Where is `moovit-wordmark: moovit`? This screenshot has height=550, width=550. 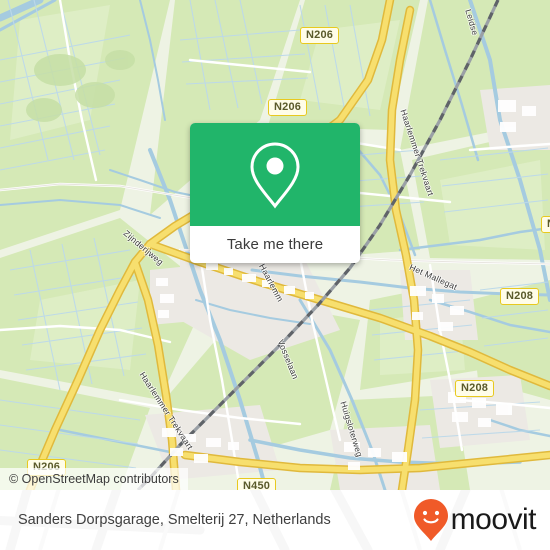
moovit-wordmark: moovit is located at coordinates (493, 519).